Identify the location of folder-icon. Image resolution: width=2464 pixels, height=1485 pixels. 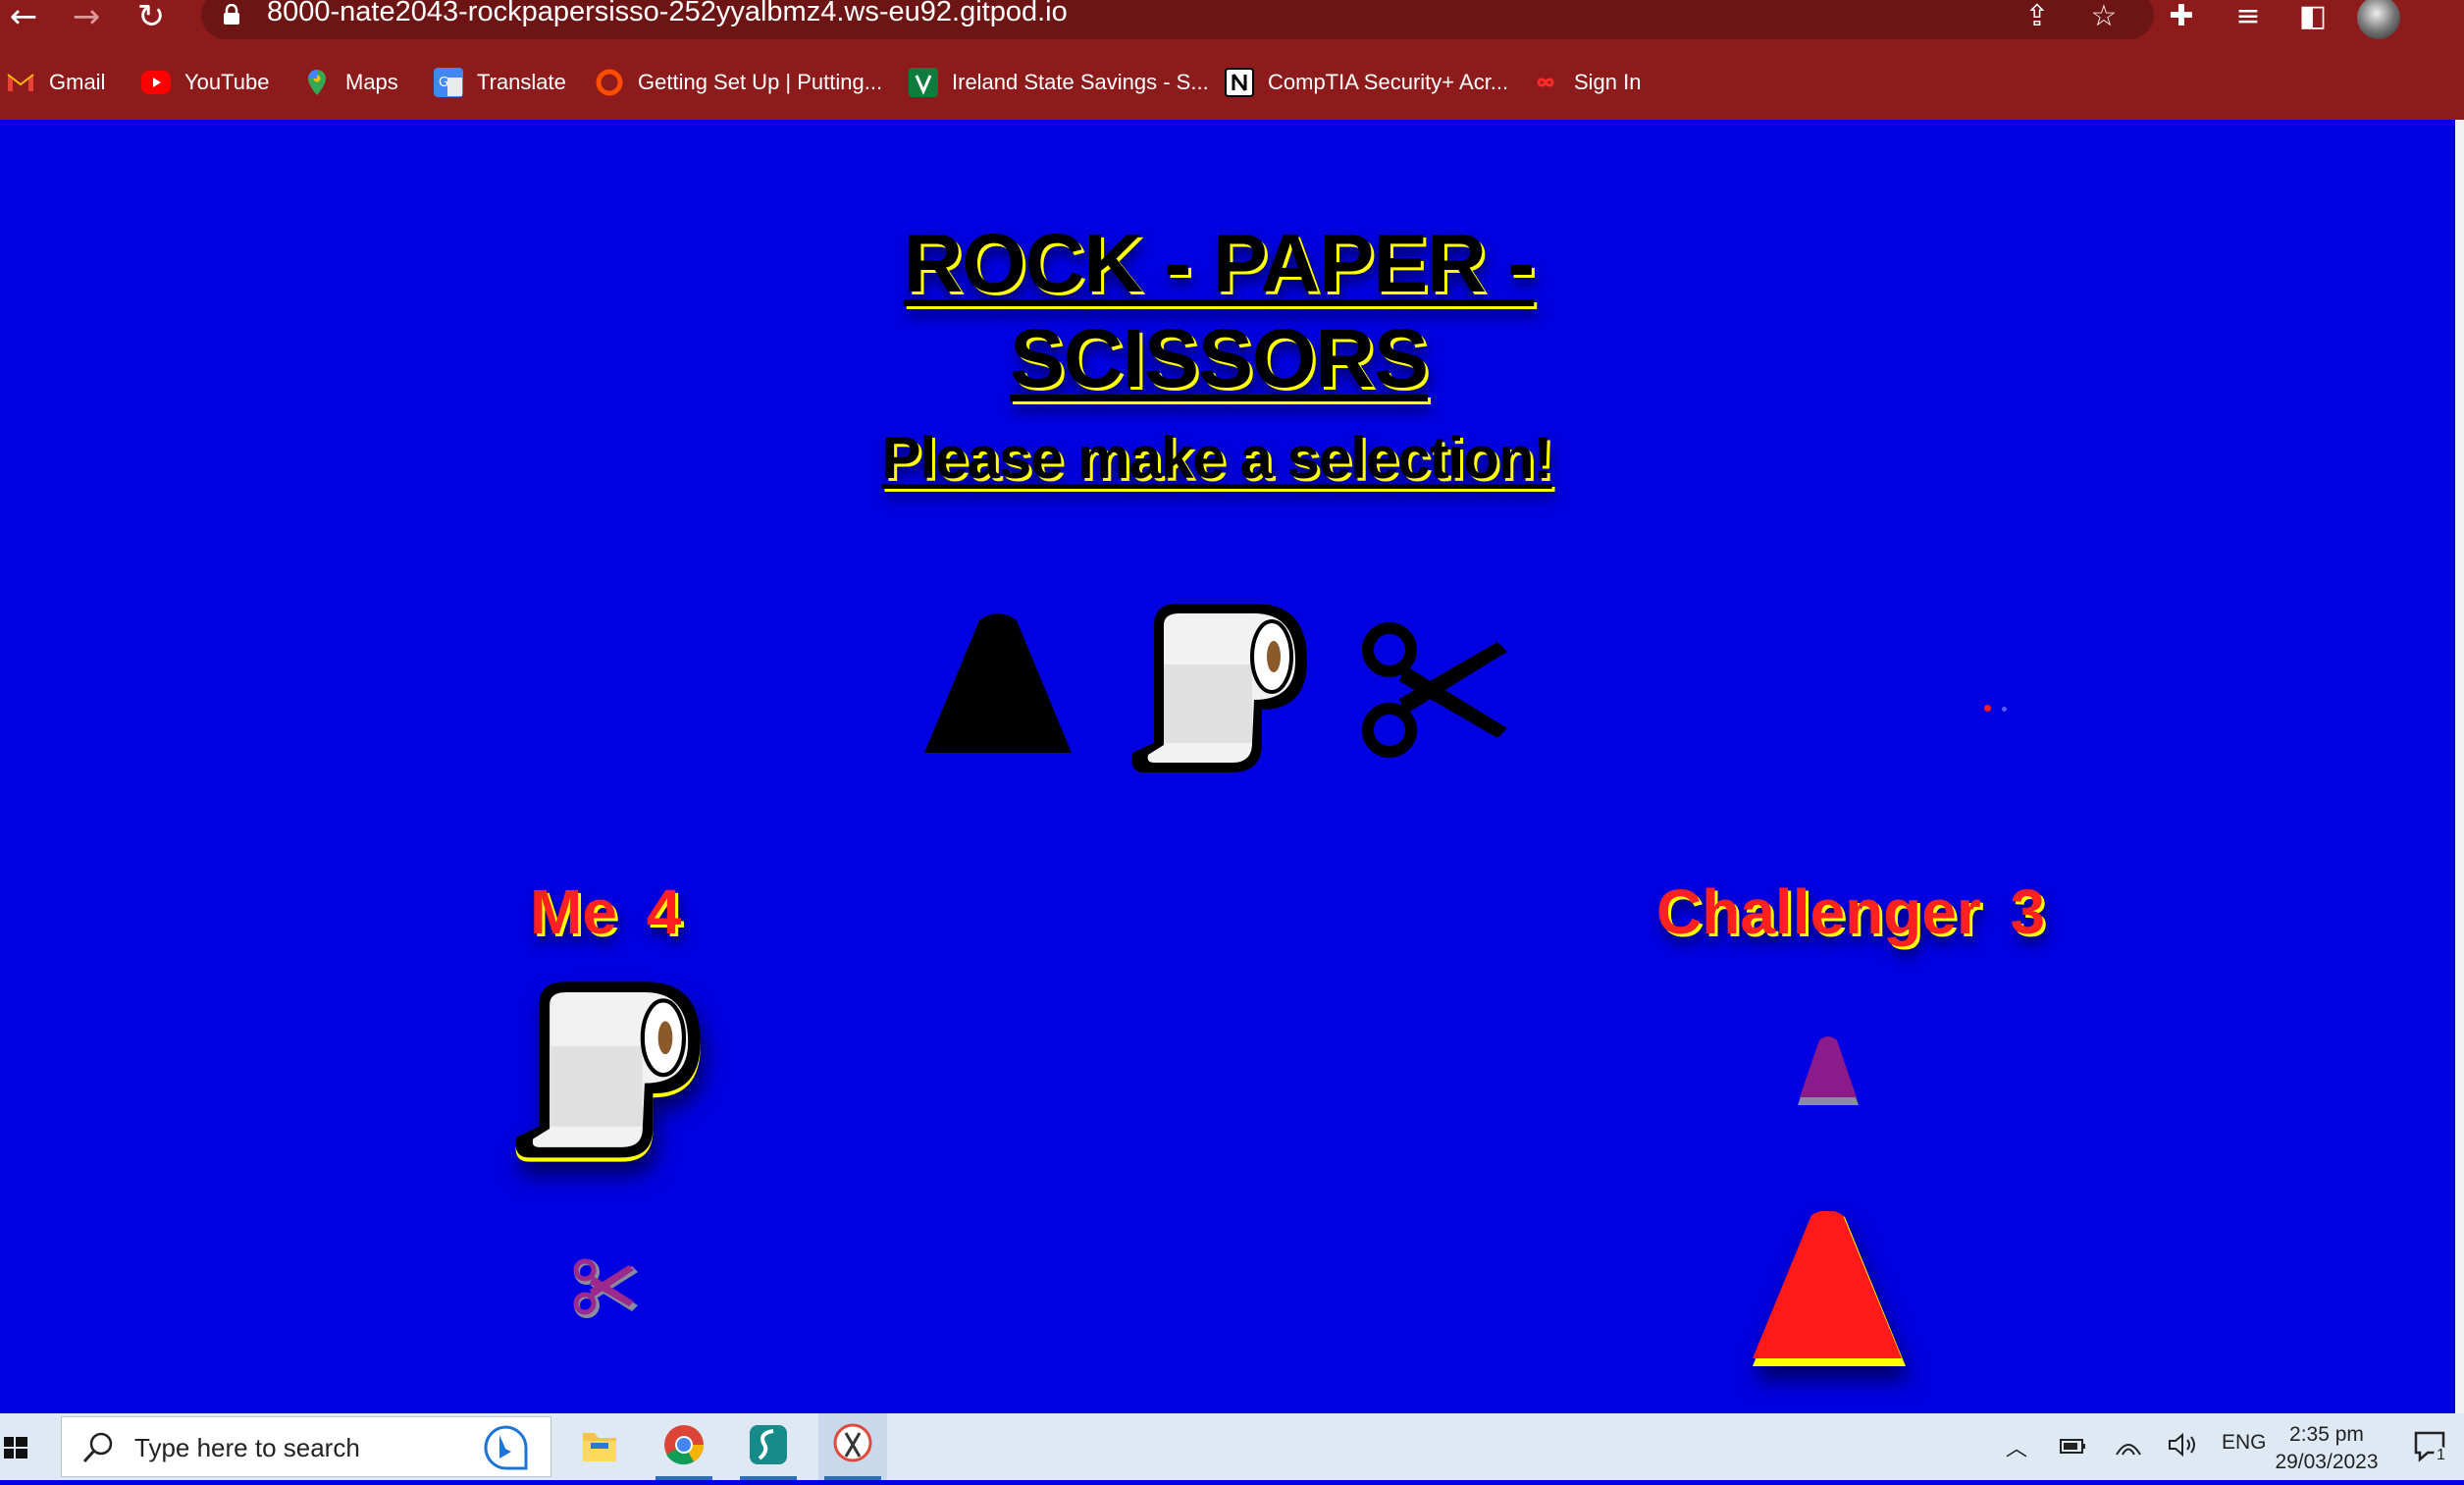
(599, 1447).